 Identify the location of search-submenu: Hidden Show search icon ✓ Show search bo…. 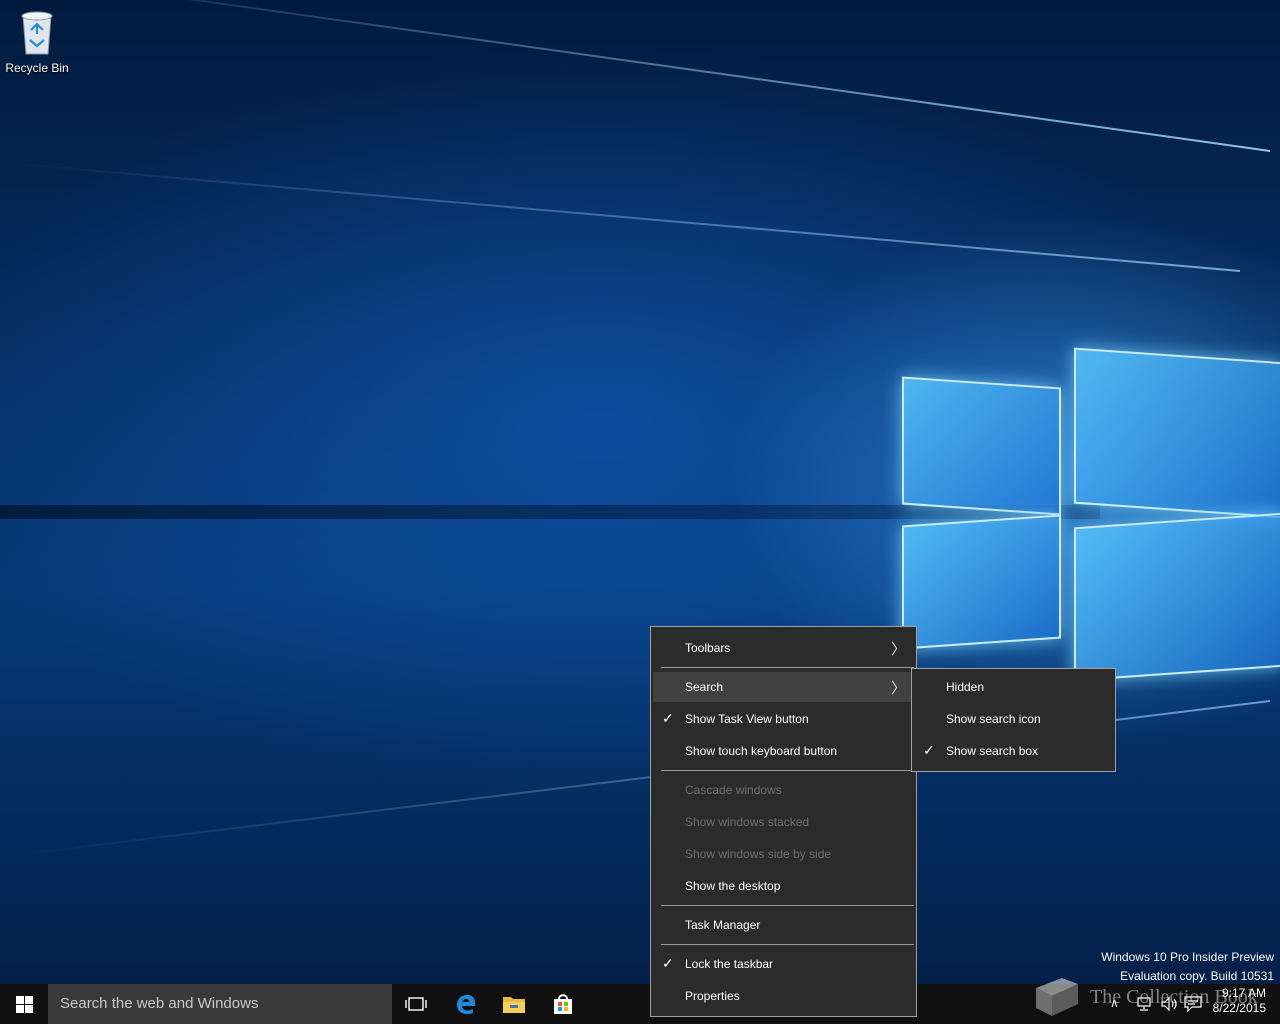
(1013, 720).